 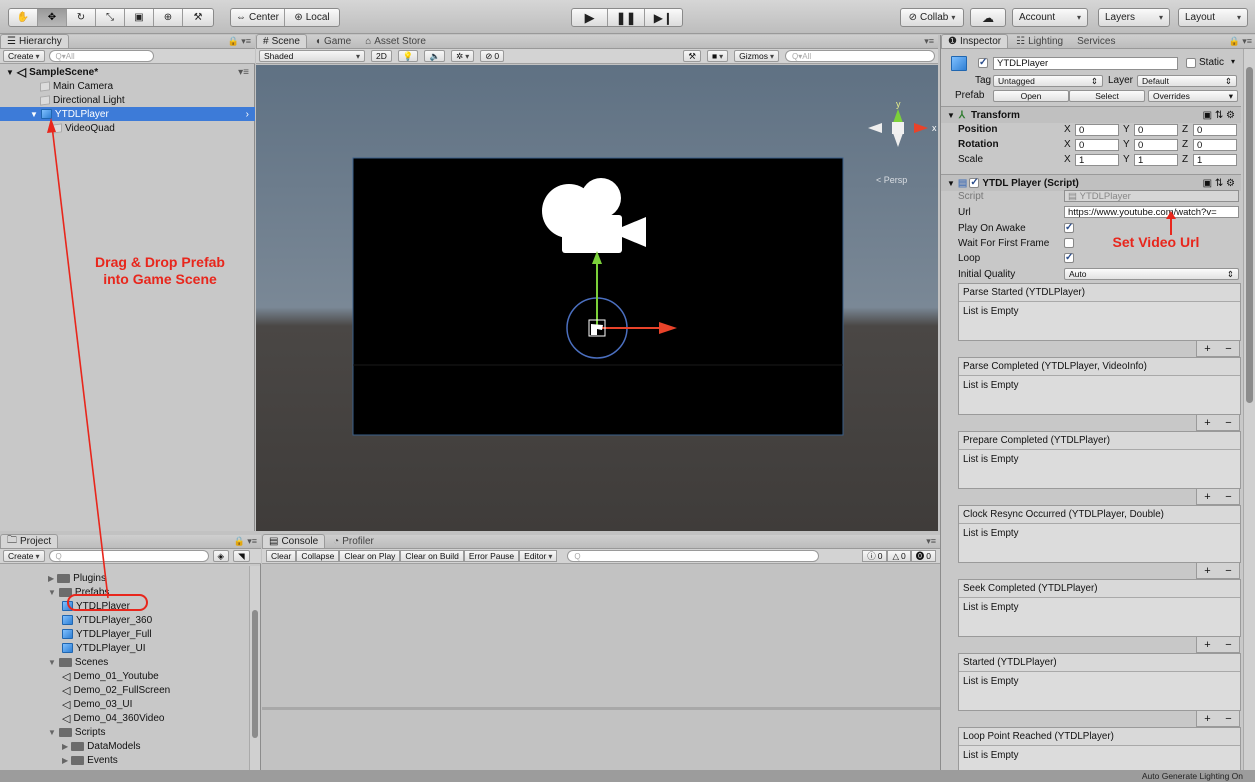 I want to click on tab-profiler: ◔ Profiler, so click(x=353, y=541).